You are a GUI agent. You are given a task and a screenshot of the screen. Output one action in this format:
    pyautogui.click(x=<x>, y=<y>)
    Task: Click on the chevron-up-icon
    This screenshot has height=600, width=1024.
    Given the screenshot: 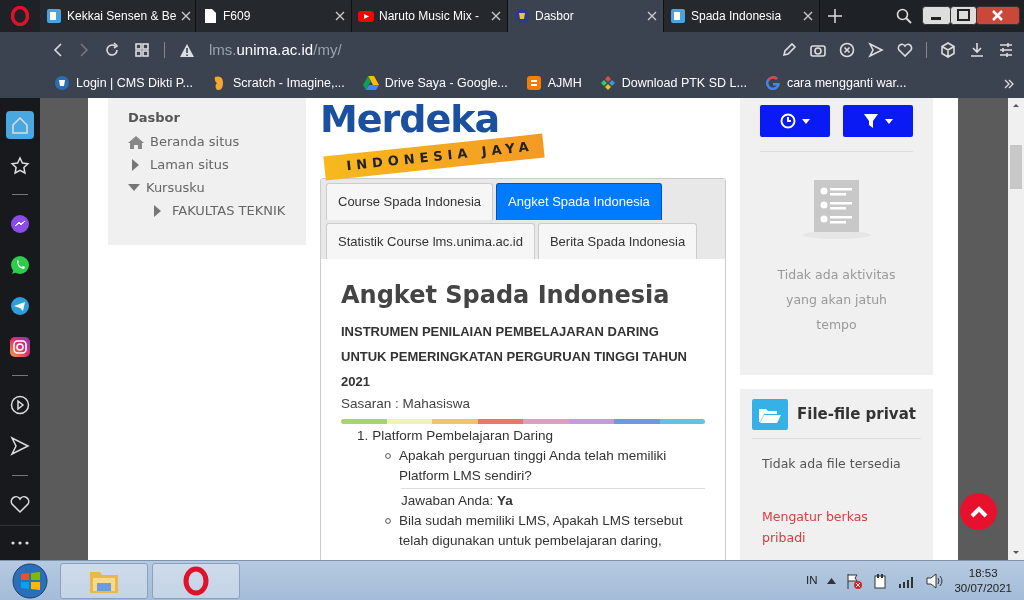 What is the action you would take?
    pyautogui.click(x=978, y=511)
    